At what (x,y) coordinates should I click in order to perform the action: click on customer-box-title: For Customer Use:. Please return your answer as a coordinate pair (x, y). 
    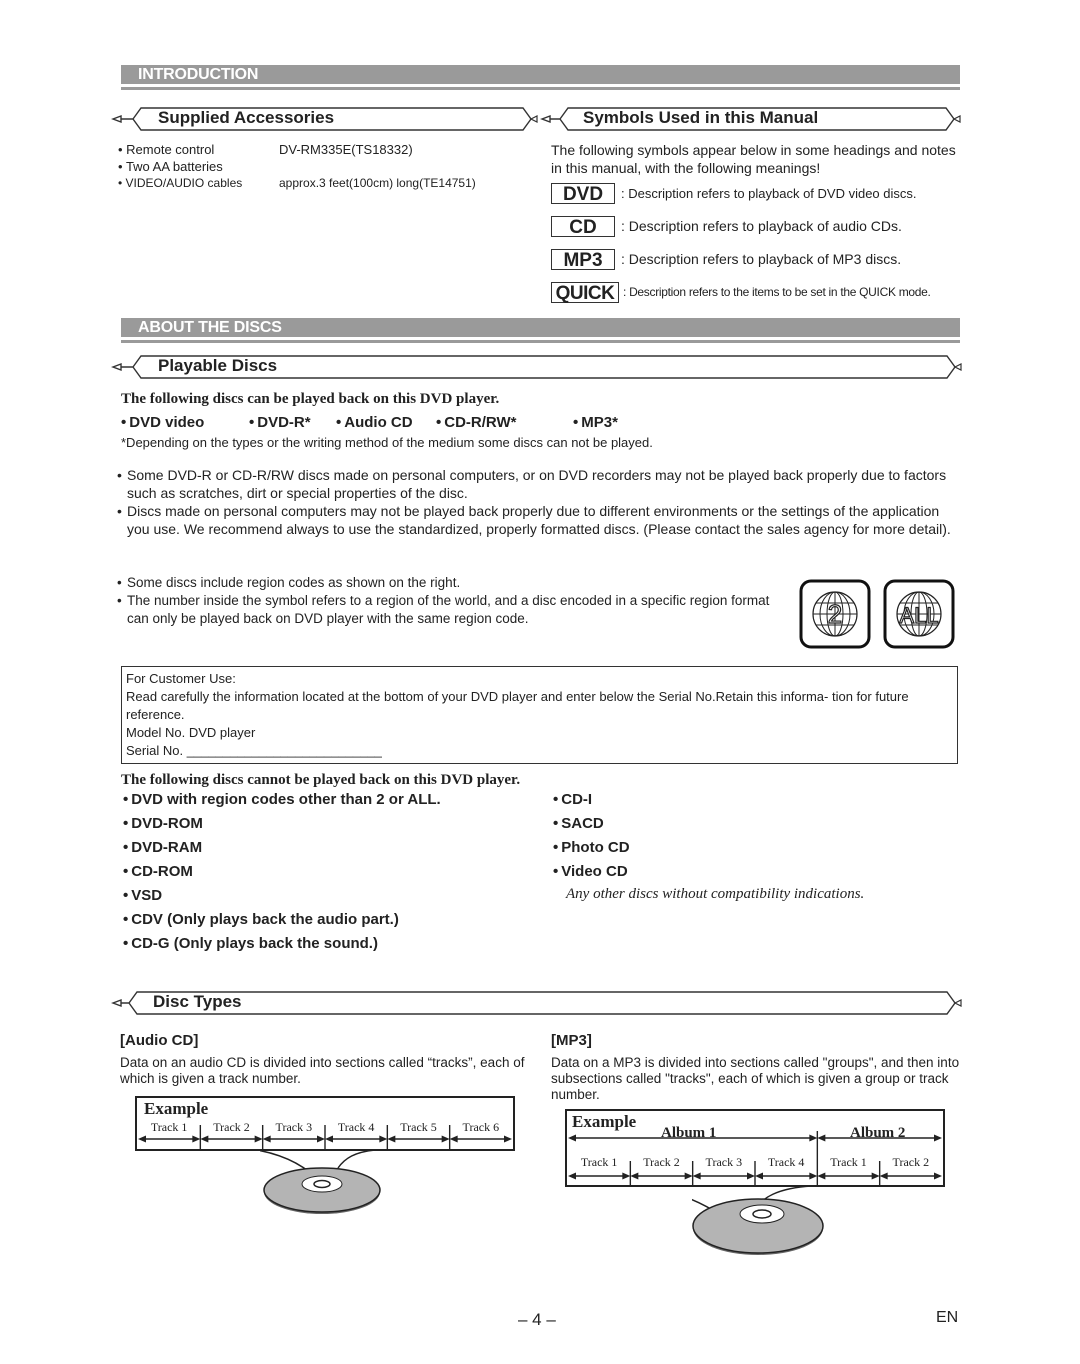
    Looking at the image, I should click on (181, 678).